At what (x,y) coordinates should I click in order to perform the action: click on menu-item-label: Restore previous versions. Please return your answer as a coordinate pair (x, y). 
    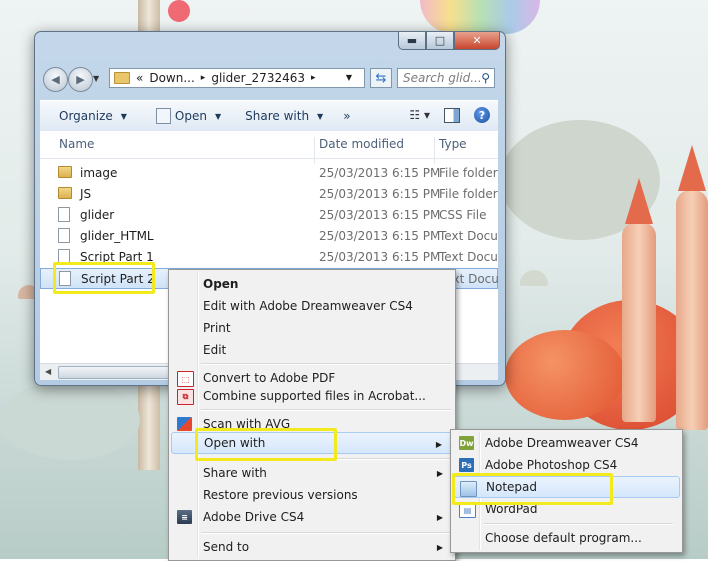
    Looking at the image, I should click on (280, 495).